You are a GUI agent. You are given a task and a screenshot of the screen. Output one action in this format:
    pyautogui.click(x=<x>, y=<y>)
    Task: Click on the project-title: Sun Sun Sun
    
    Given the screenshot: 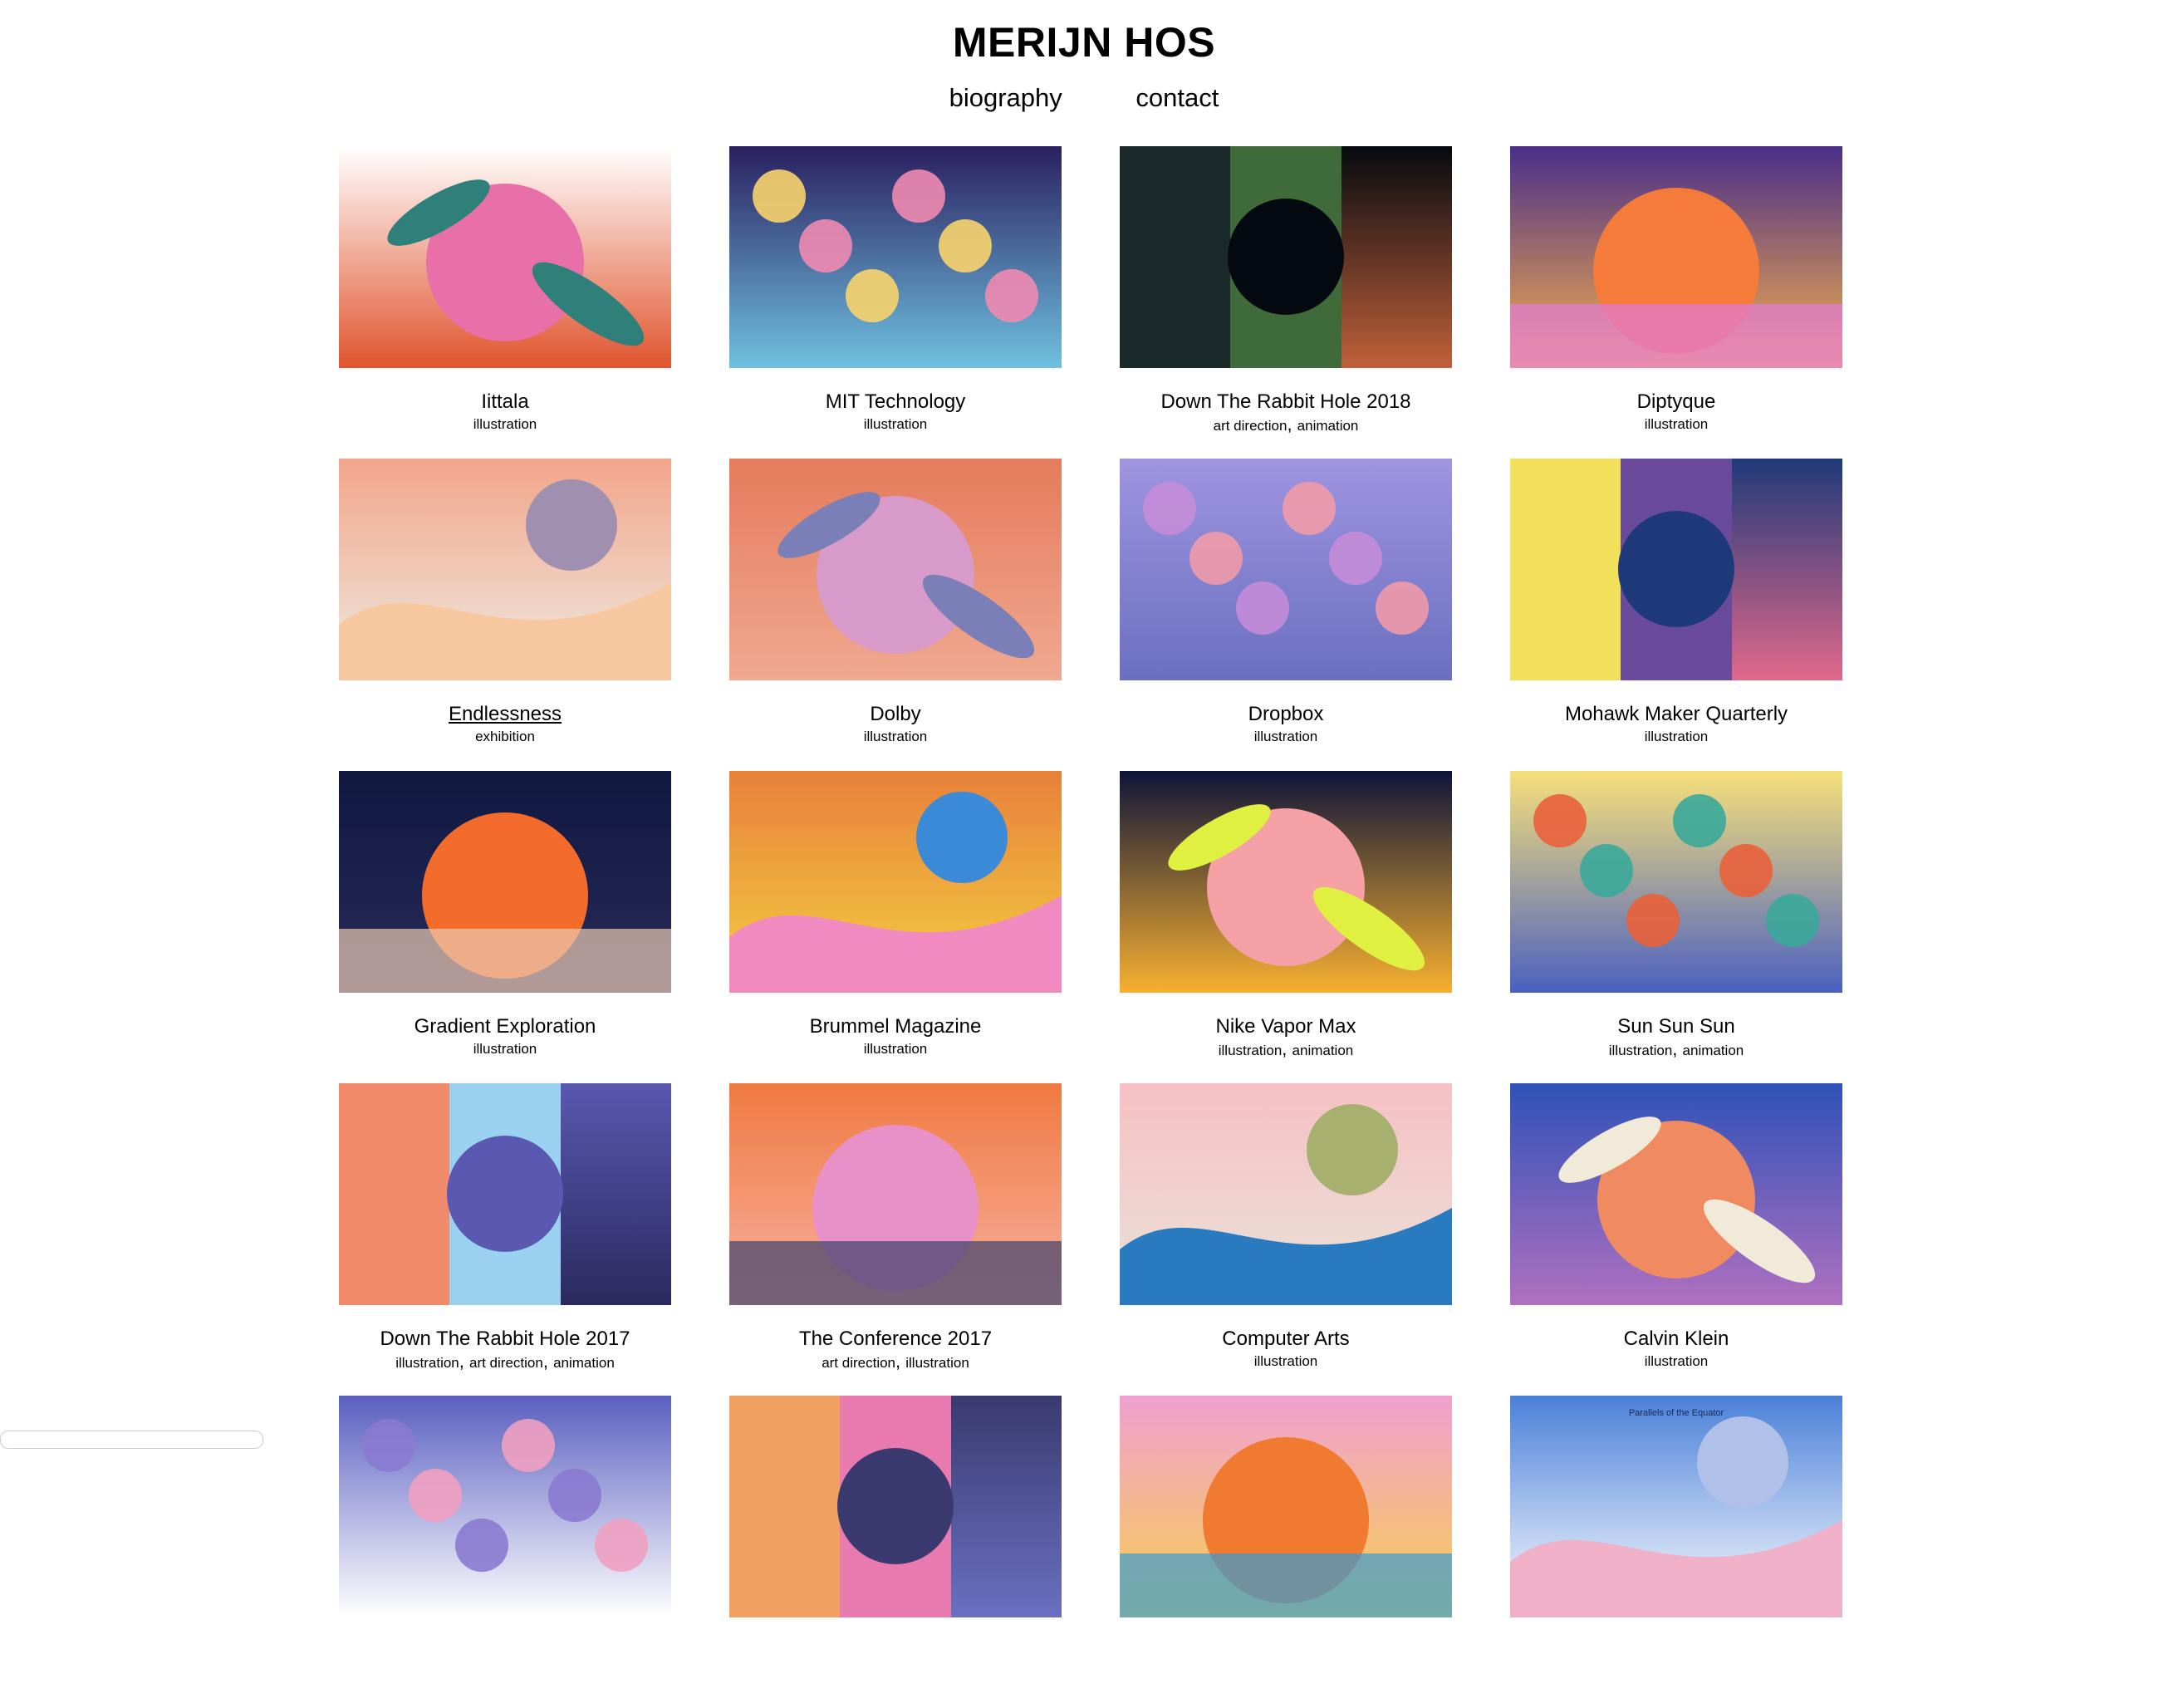 What is the action you would take?
    pyautogui.click(x=1676, y=1026)
    